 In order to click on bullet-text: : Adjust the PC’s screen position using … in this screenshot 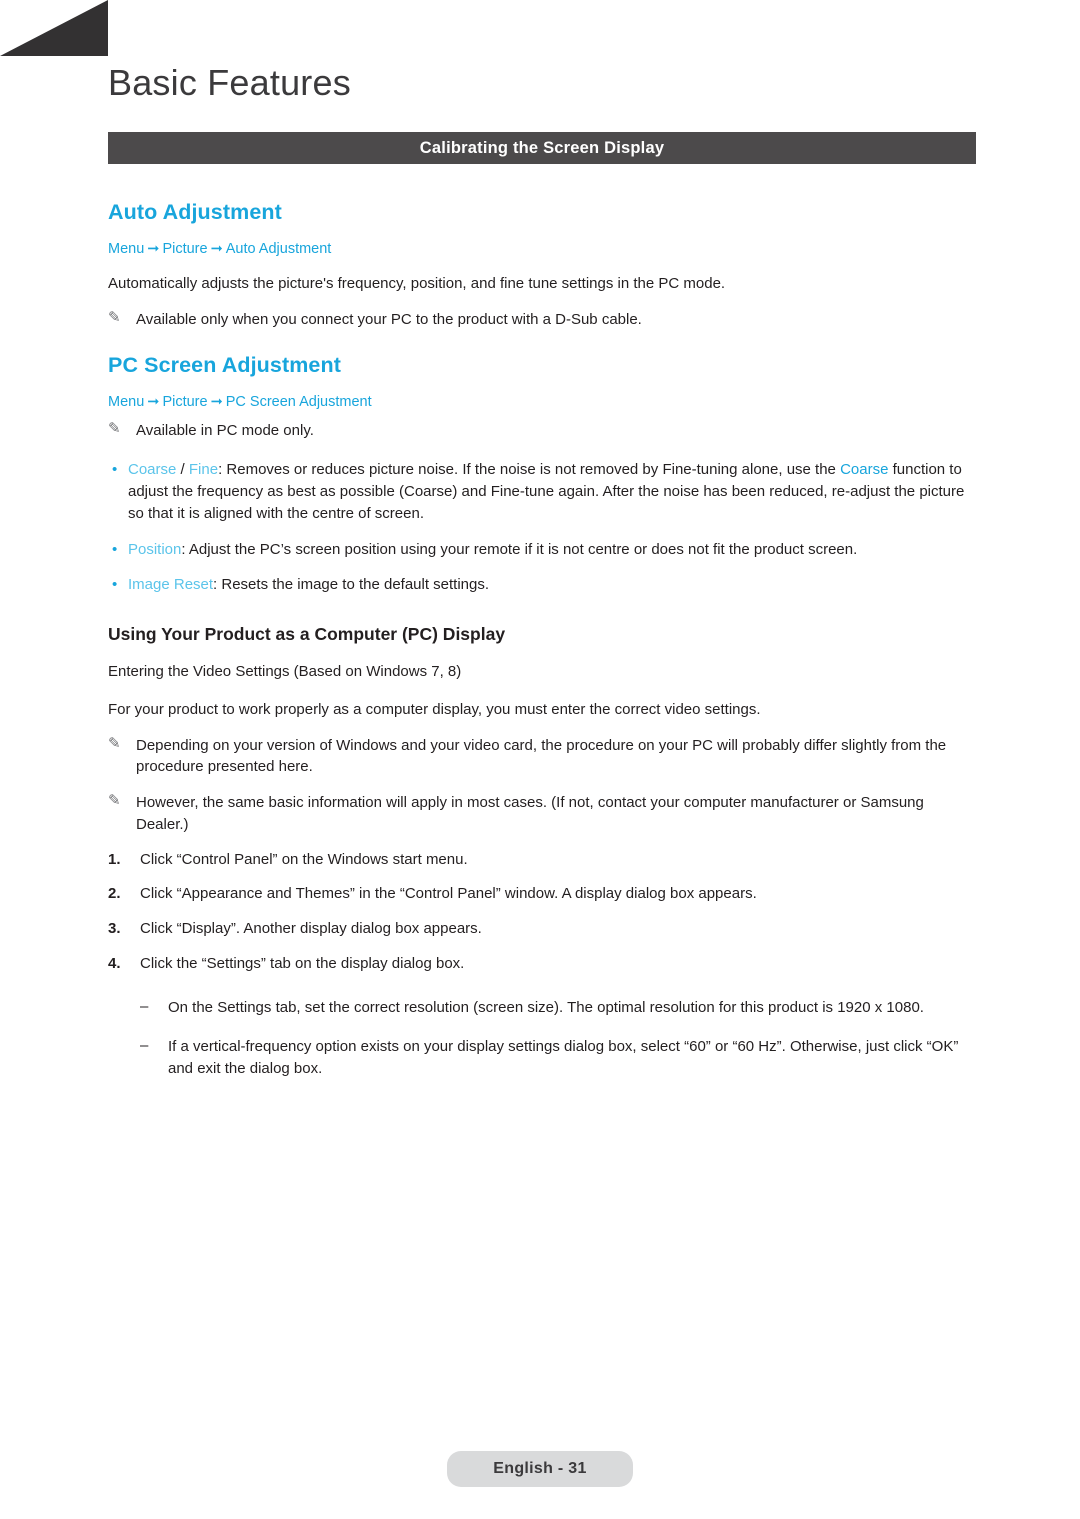, I will do `click(519, 549)`.